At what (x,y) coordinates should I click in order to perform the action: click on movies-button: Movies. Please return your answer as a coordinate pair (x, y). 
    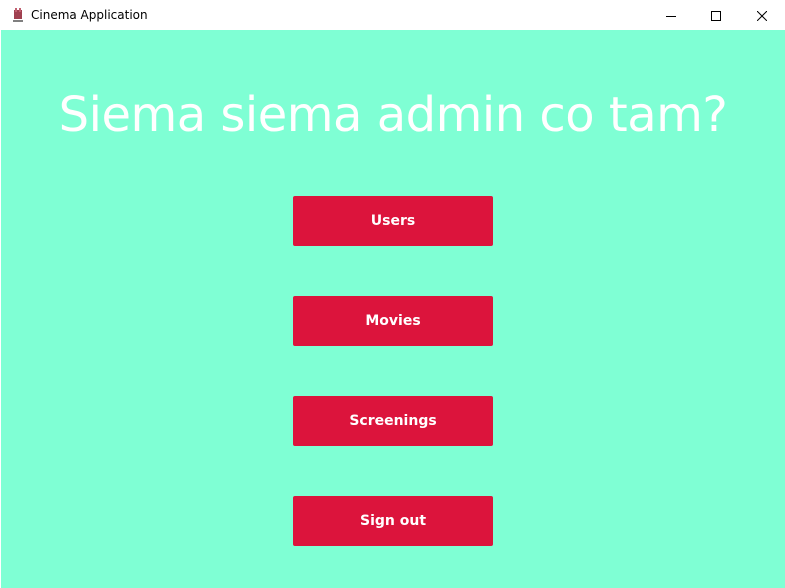
    Looking at the image, I should click on (393, 321).